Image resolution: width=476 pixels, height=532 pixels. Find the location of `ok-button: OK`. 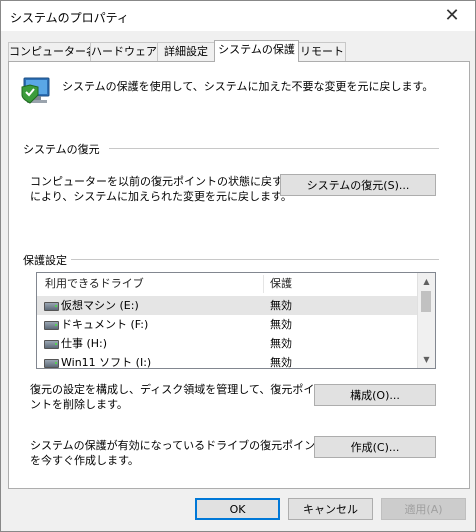

ok-button: OK is located at coordinates (237, 509).